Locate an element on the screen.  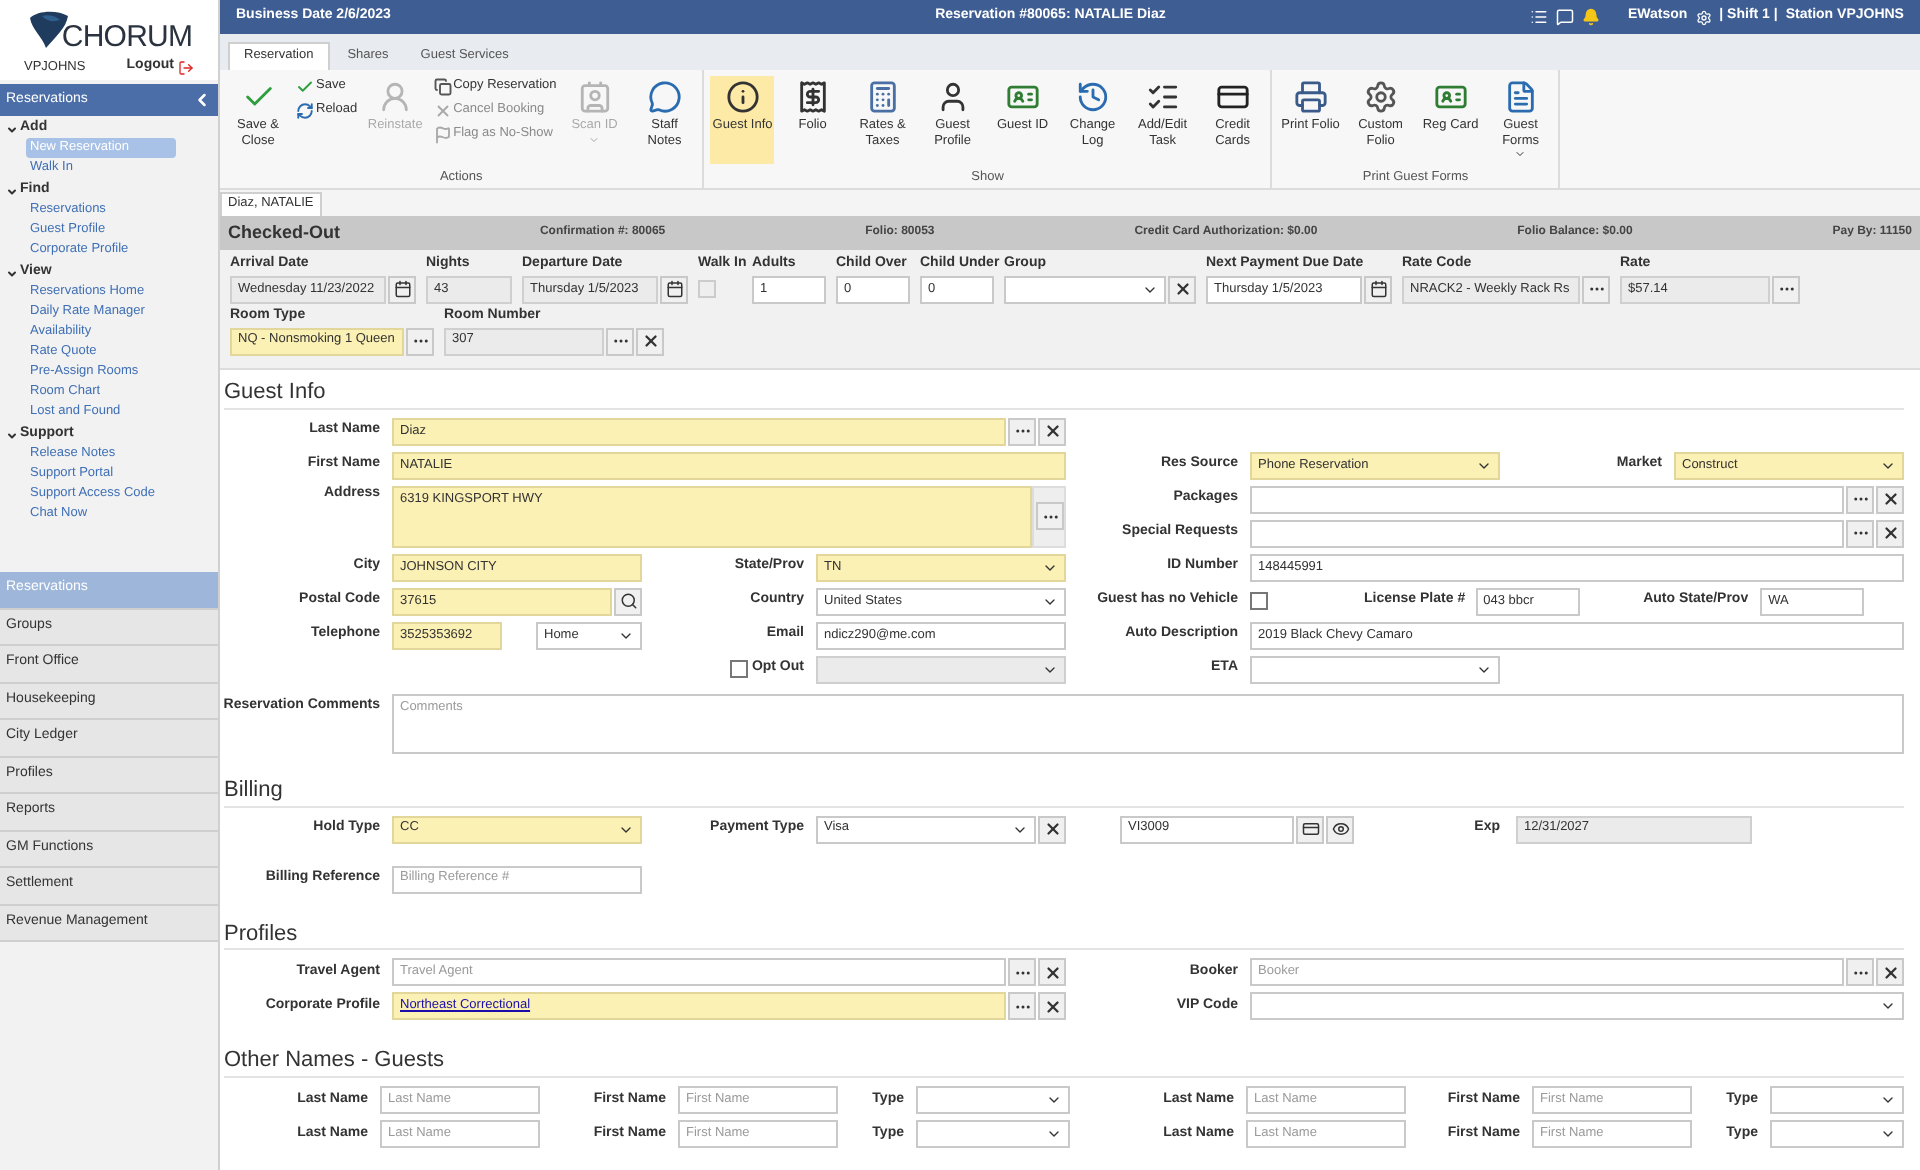
history-icon is located at coordinates (1092, 97).